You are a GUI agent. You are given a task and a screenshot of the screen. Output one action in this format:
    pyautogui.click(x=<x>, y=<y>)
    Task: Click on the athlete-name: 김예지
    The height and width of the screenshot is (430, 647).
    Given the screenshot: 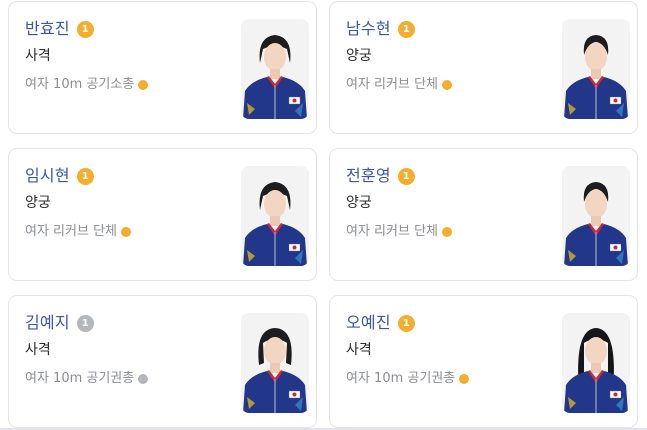 What is the action you would take?
    pyautogui.click(x=47, y=323)
    